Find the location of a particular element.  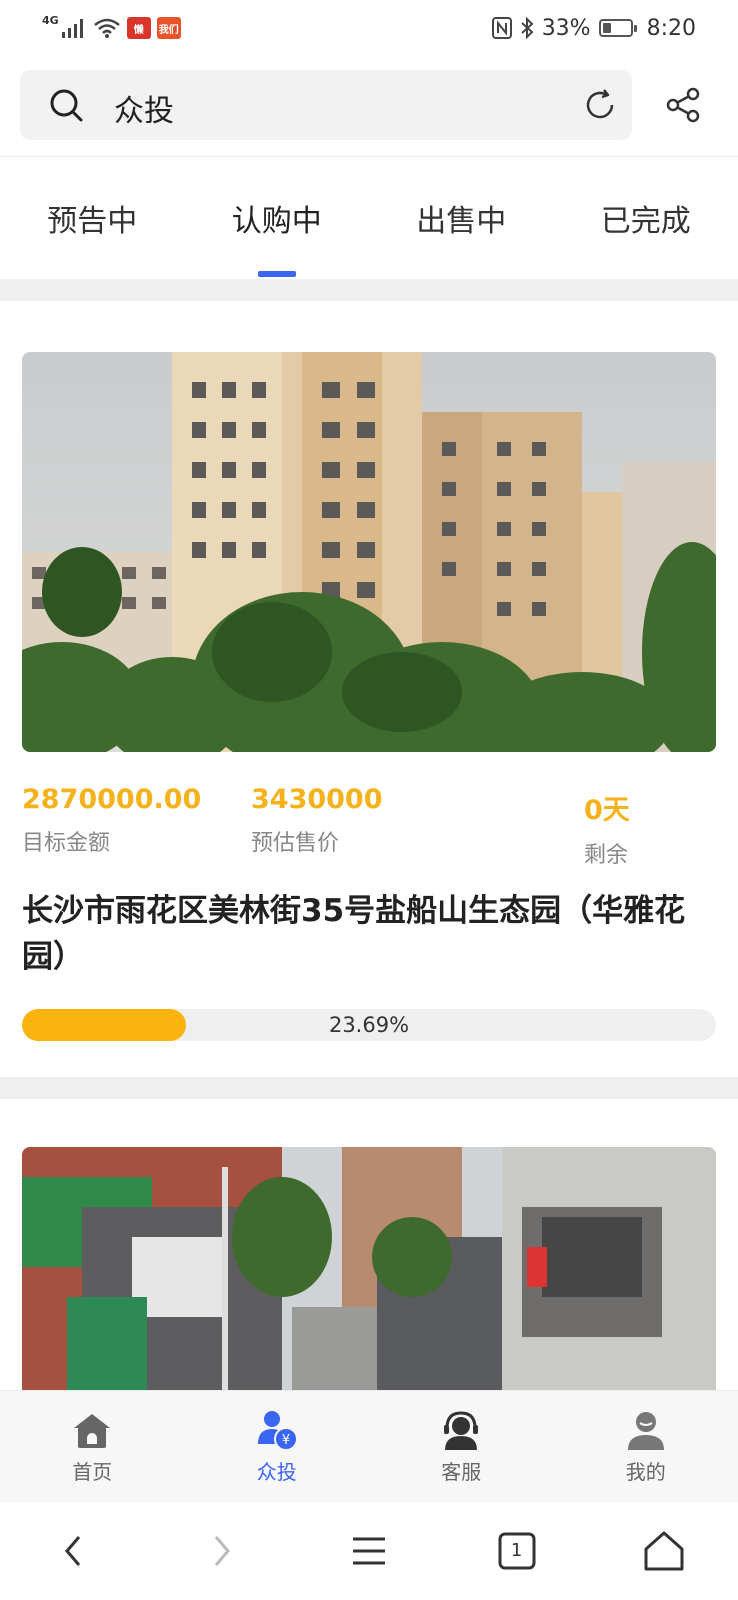

days-remaining: 0天 剩余 is located at coordinates (607, 828).